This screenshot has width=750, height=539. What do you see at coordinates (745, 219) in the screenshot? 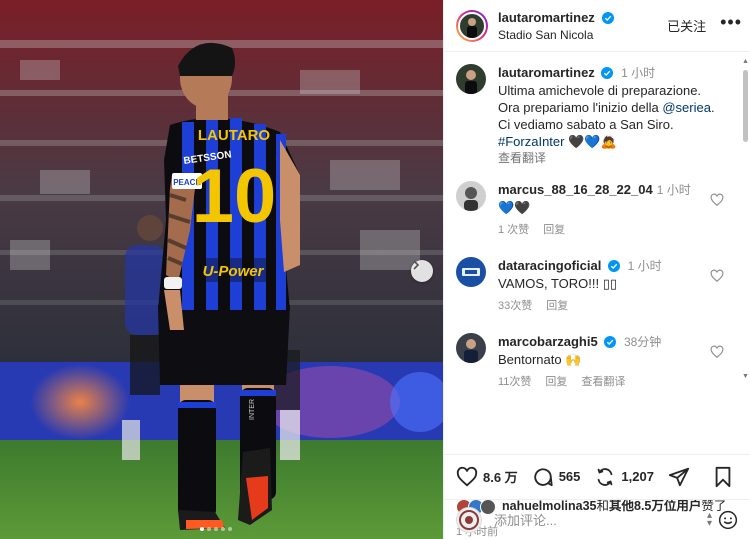
I see `comments-scrollbar: ▲ ▼` at bounding box center [745, 219].